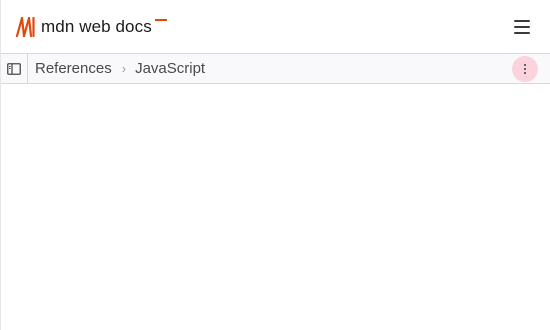  What do you see at coordinates (160, 19) in the screenshot?
I see `logo-cursor-mark` at bounding box center [160, 19].